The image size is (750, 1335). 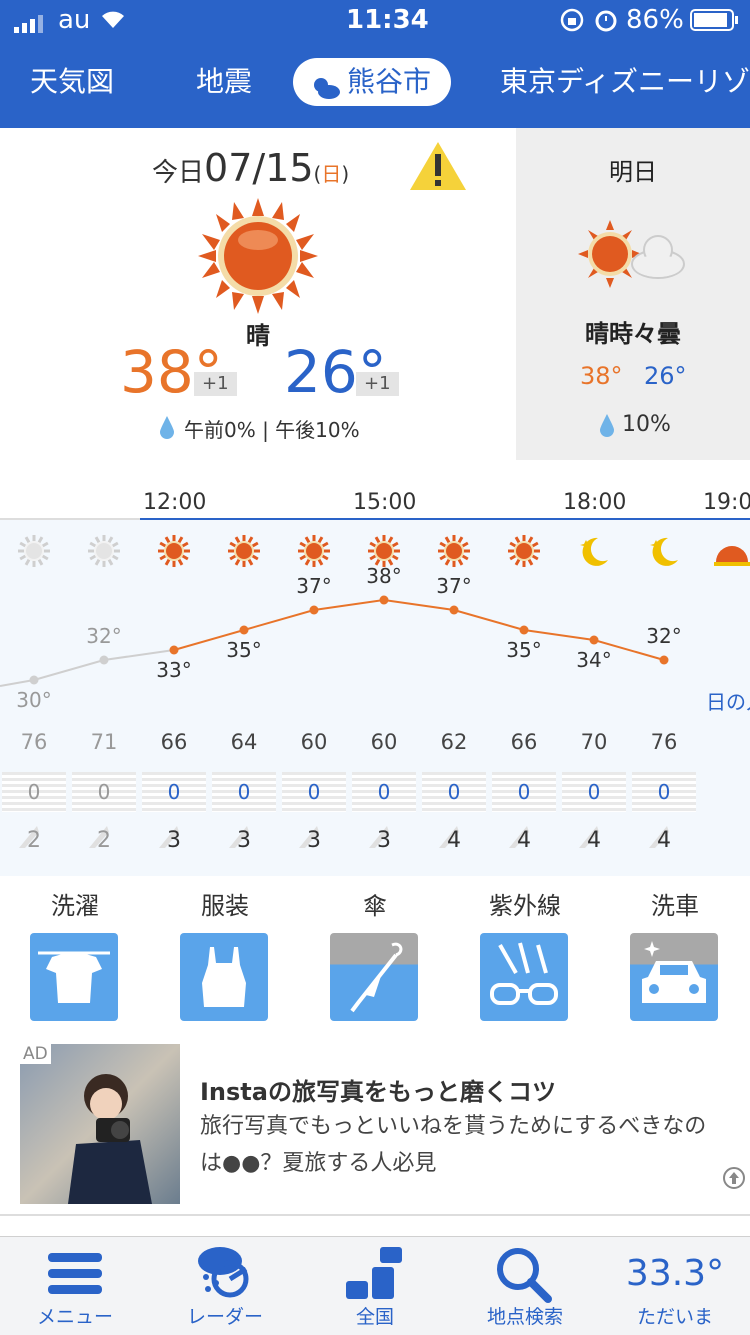 I want to click on wifi-icon, so click(x=113, y=21).